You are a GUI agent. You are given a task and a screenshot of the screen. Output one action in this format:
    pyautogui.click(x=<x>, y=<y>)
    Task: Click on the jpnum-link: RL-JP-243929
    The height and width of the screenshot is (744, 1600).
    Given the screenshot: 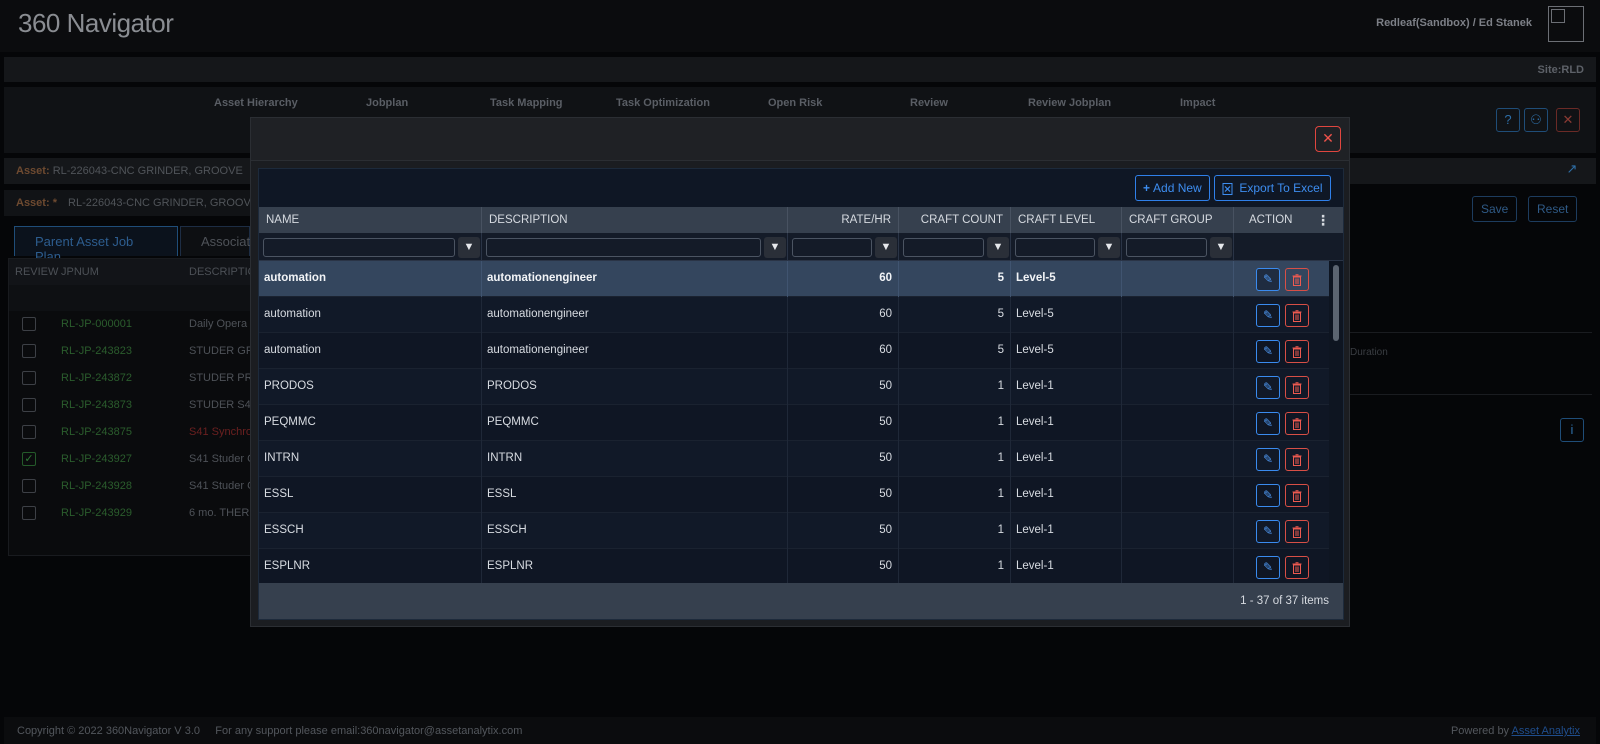 What is the action you would take?
    pyautogui.click(x=96, y=513)
    